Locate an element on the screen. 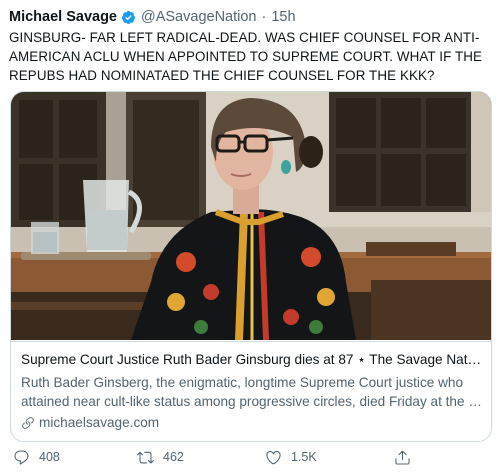 The height and width of the screenshot is (475, 500). timestamp: 15h is located at coordinates (283, 17).